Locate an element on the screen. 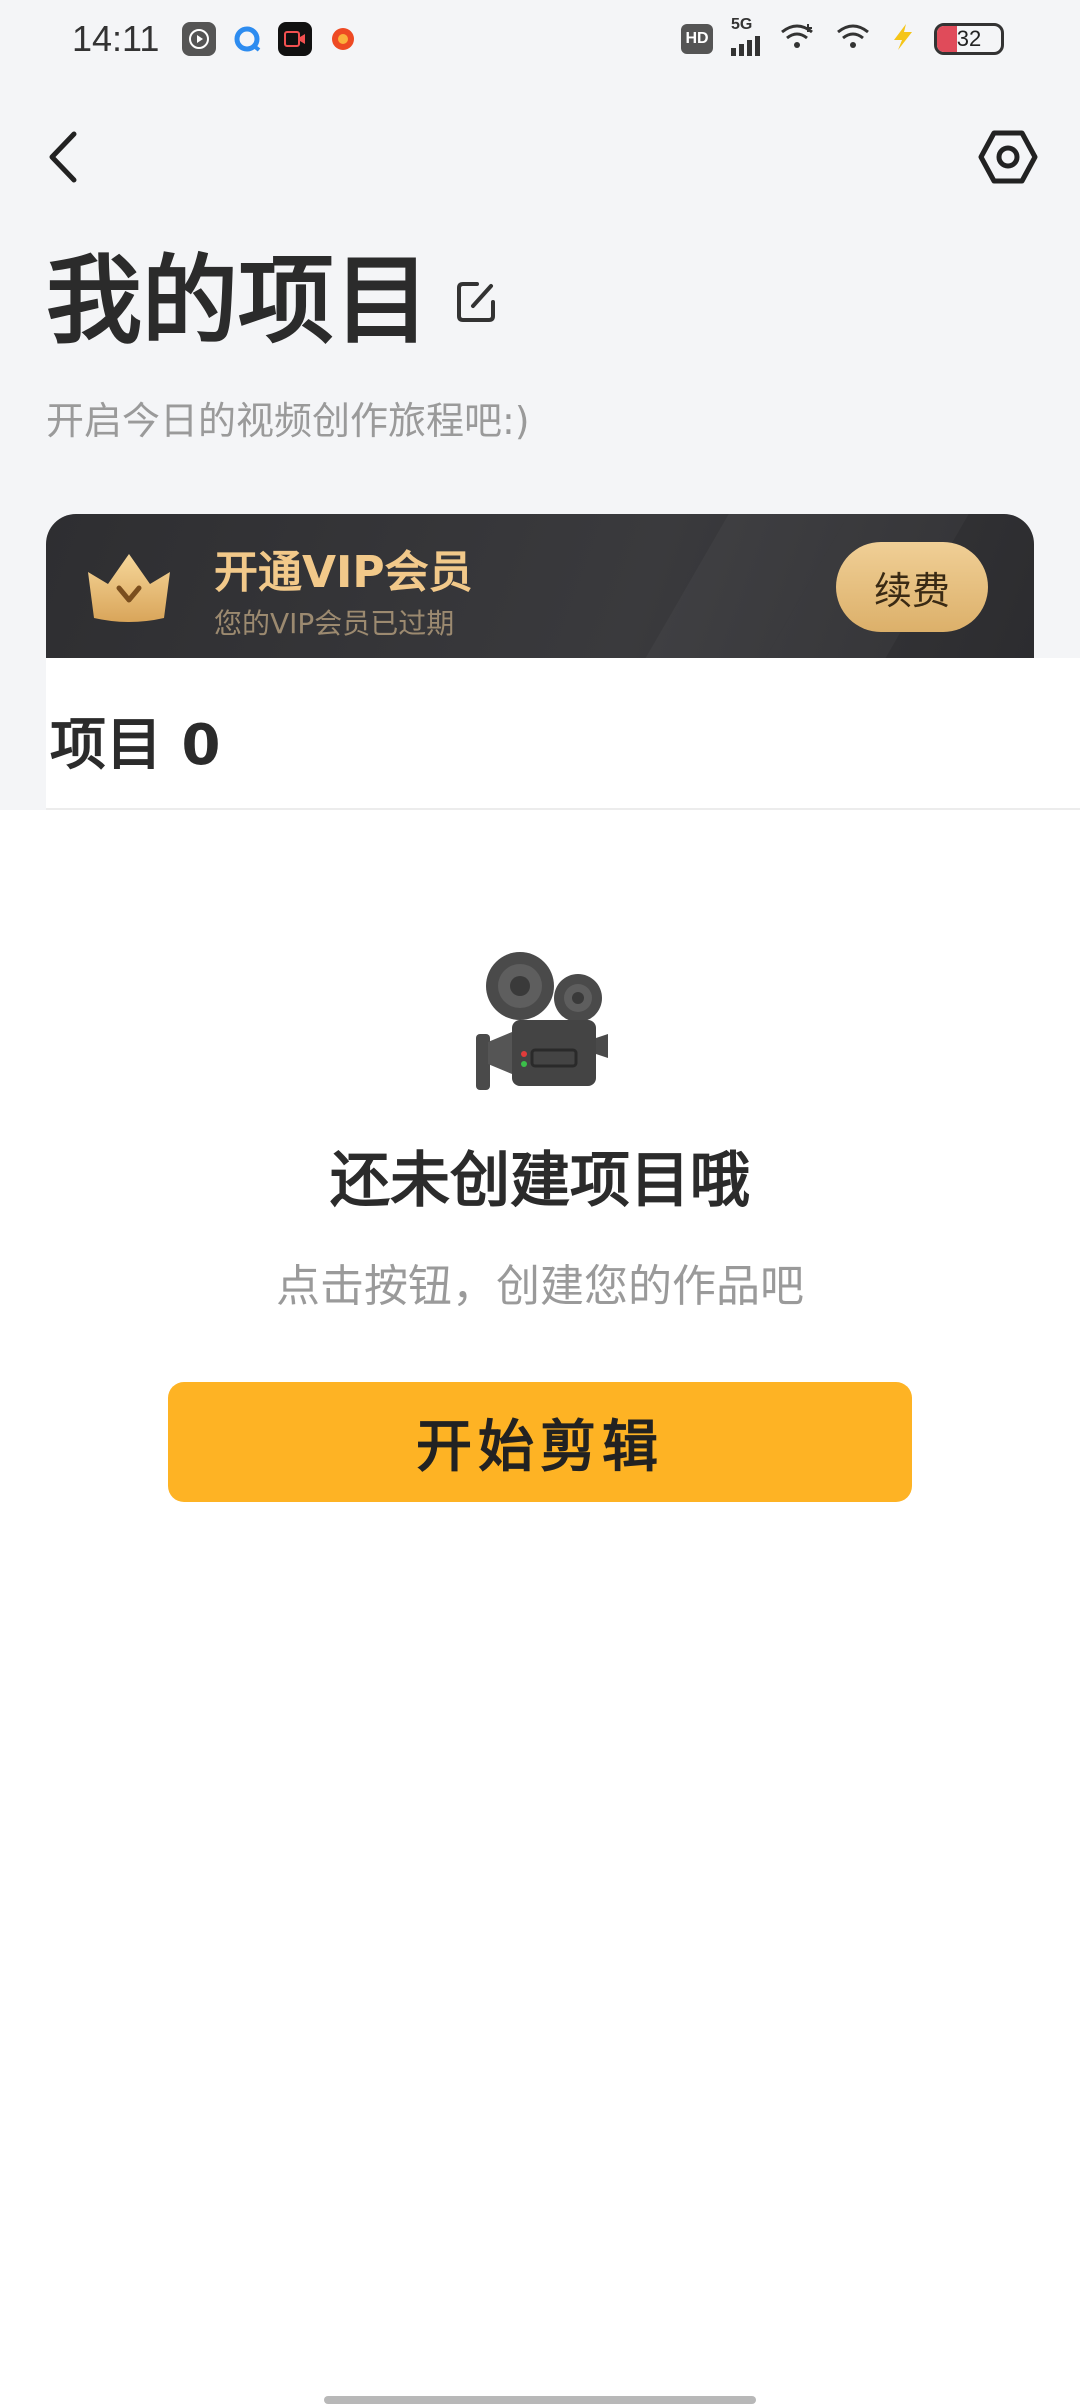  start-editing-button: 开始剪辑 is located at coordinates (540, 1442).